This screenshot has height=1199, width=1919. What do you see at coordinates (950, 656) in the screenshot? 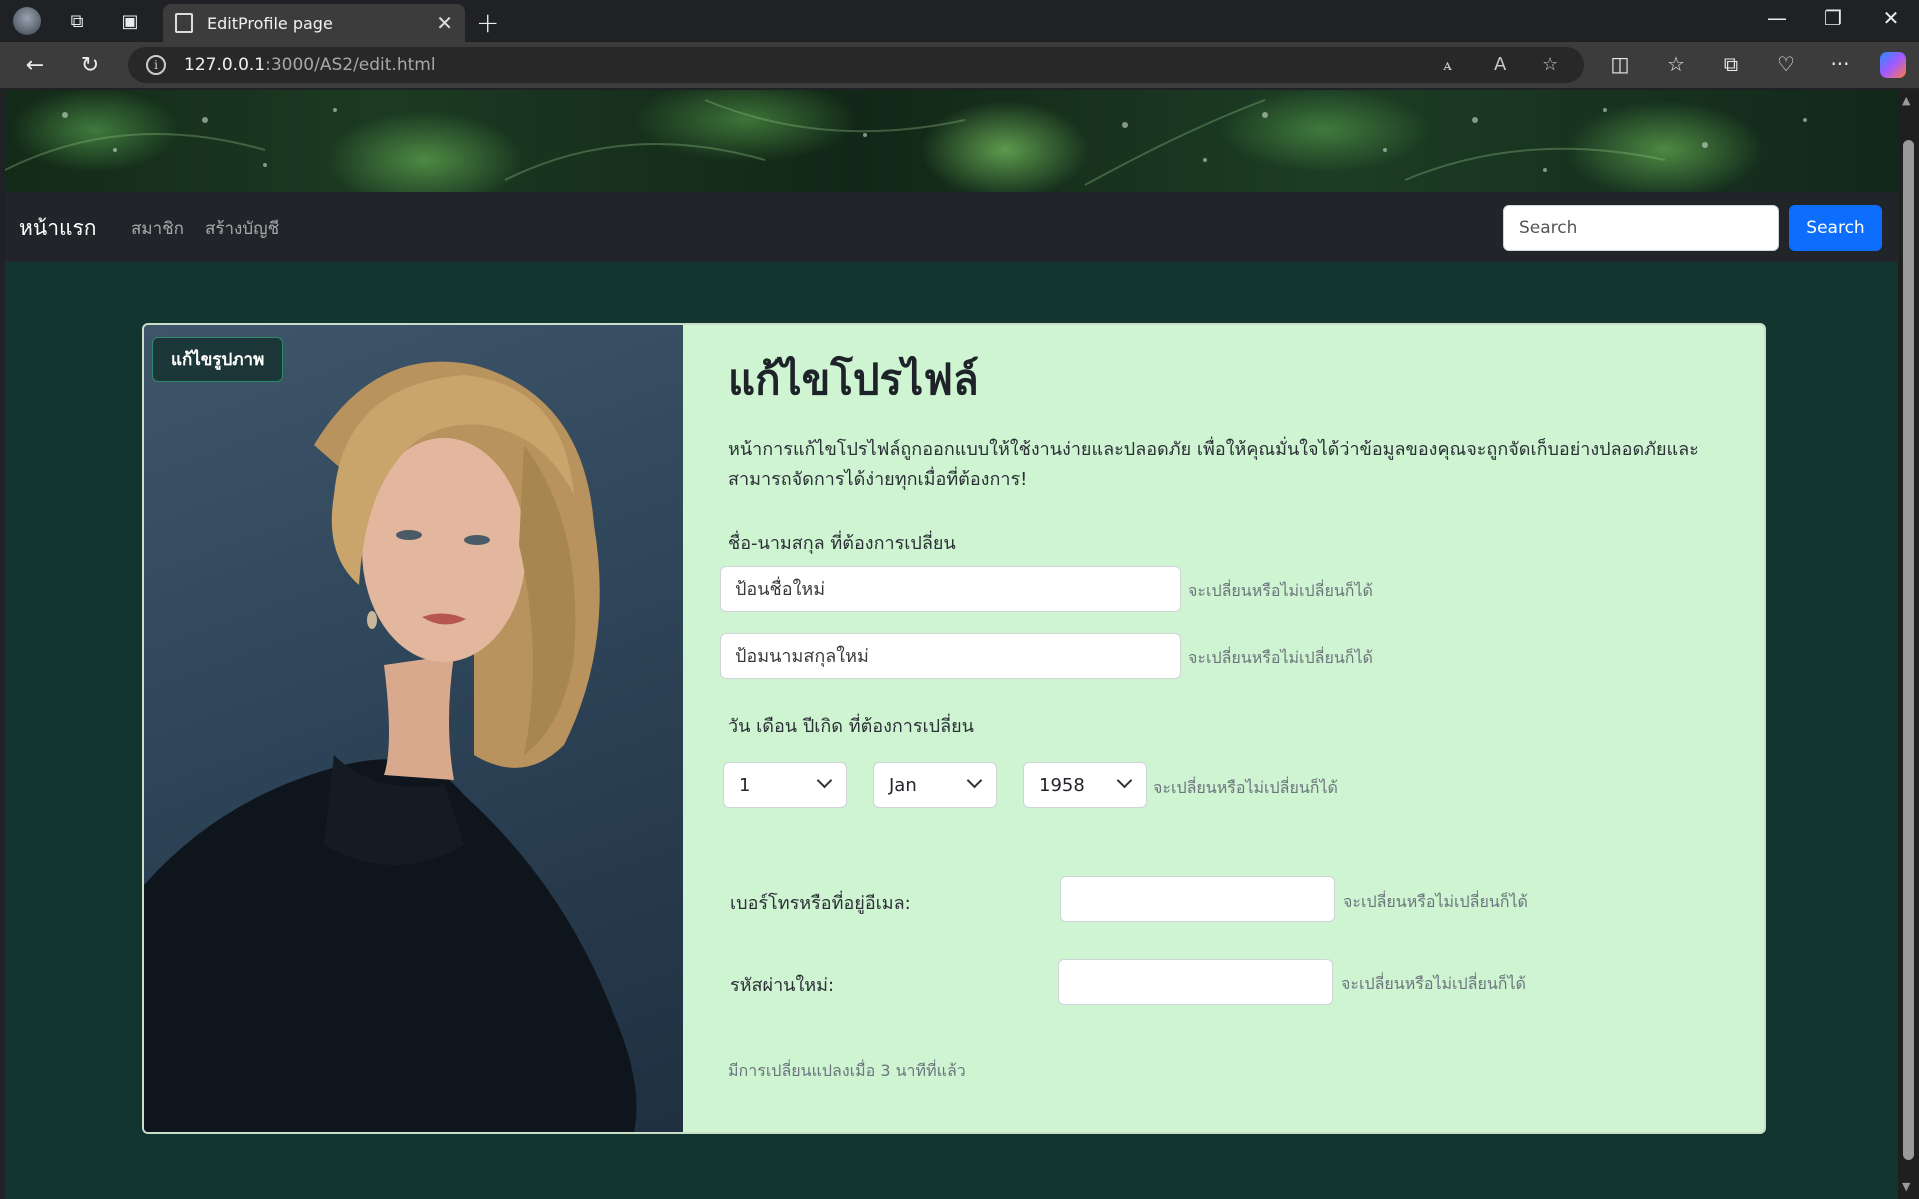
I see `last-name-input` at bounding box center [950, 656].